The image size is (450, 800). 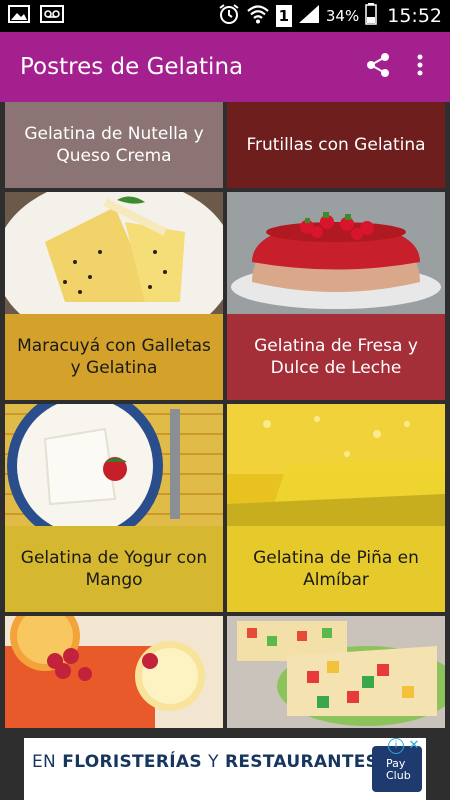 What do you see at coordinates (309, 16) in the screenshot?
I see `signal-icon` at bounding box center [309, 16].